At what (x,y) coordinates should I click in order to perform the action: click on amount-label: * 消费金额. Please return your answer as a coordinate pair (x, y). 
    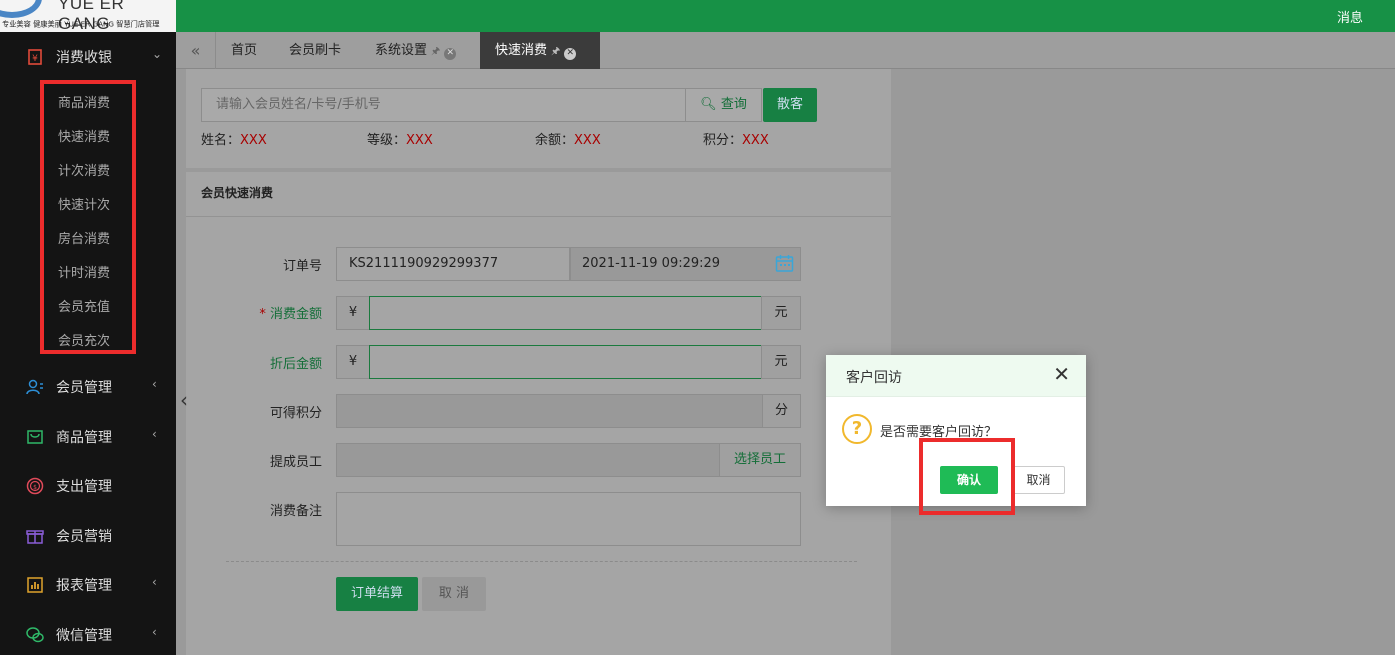
    Looking at the image, I should click on (267, 312).